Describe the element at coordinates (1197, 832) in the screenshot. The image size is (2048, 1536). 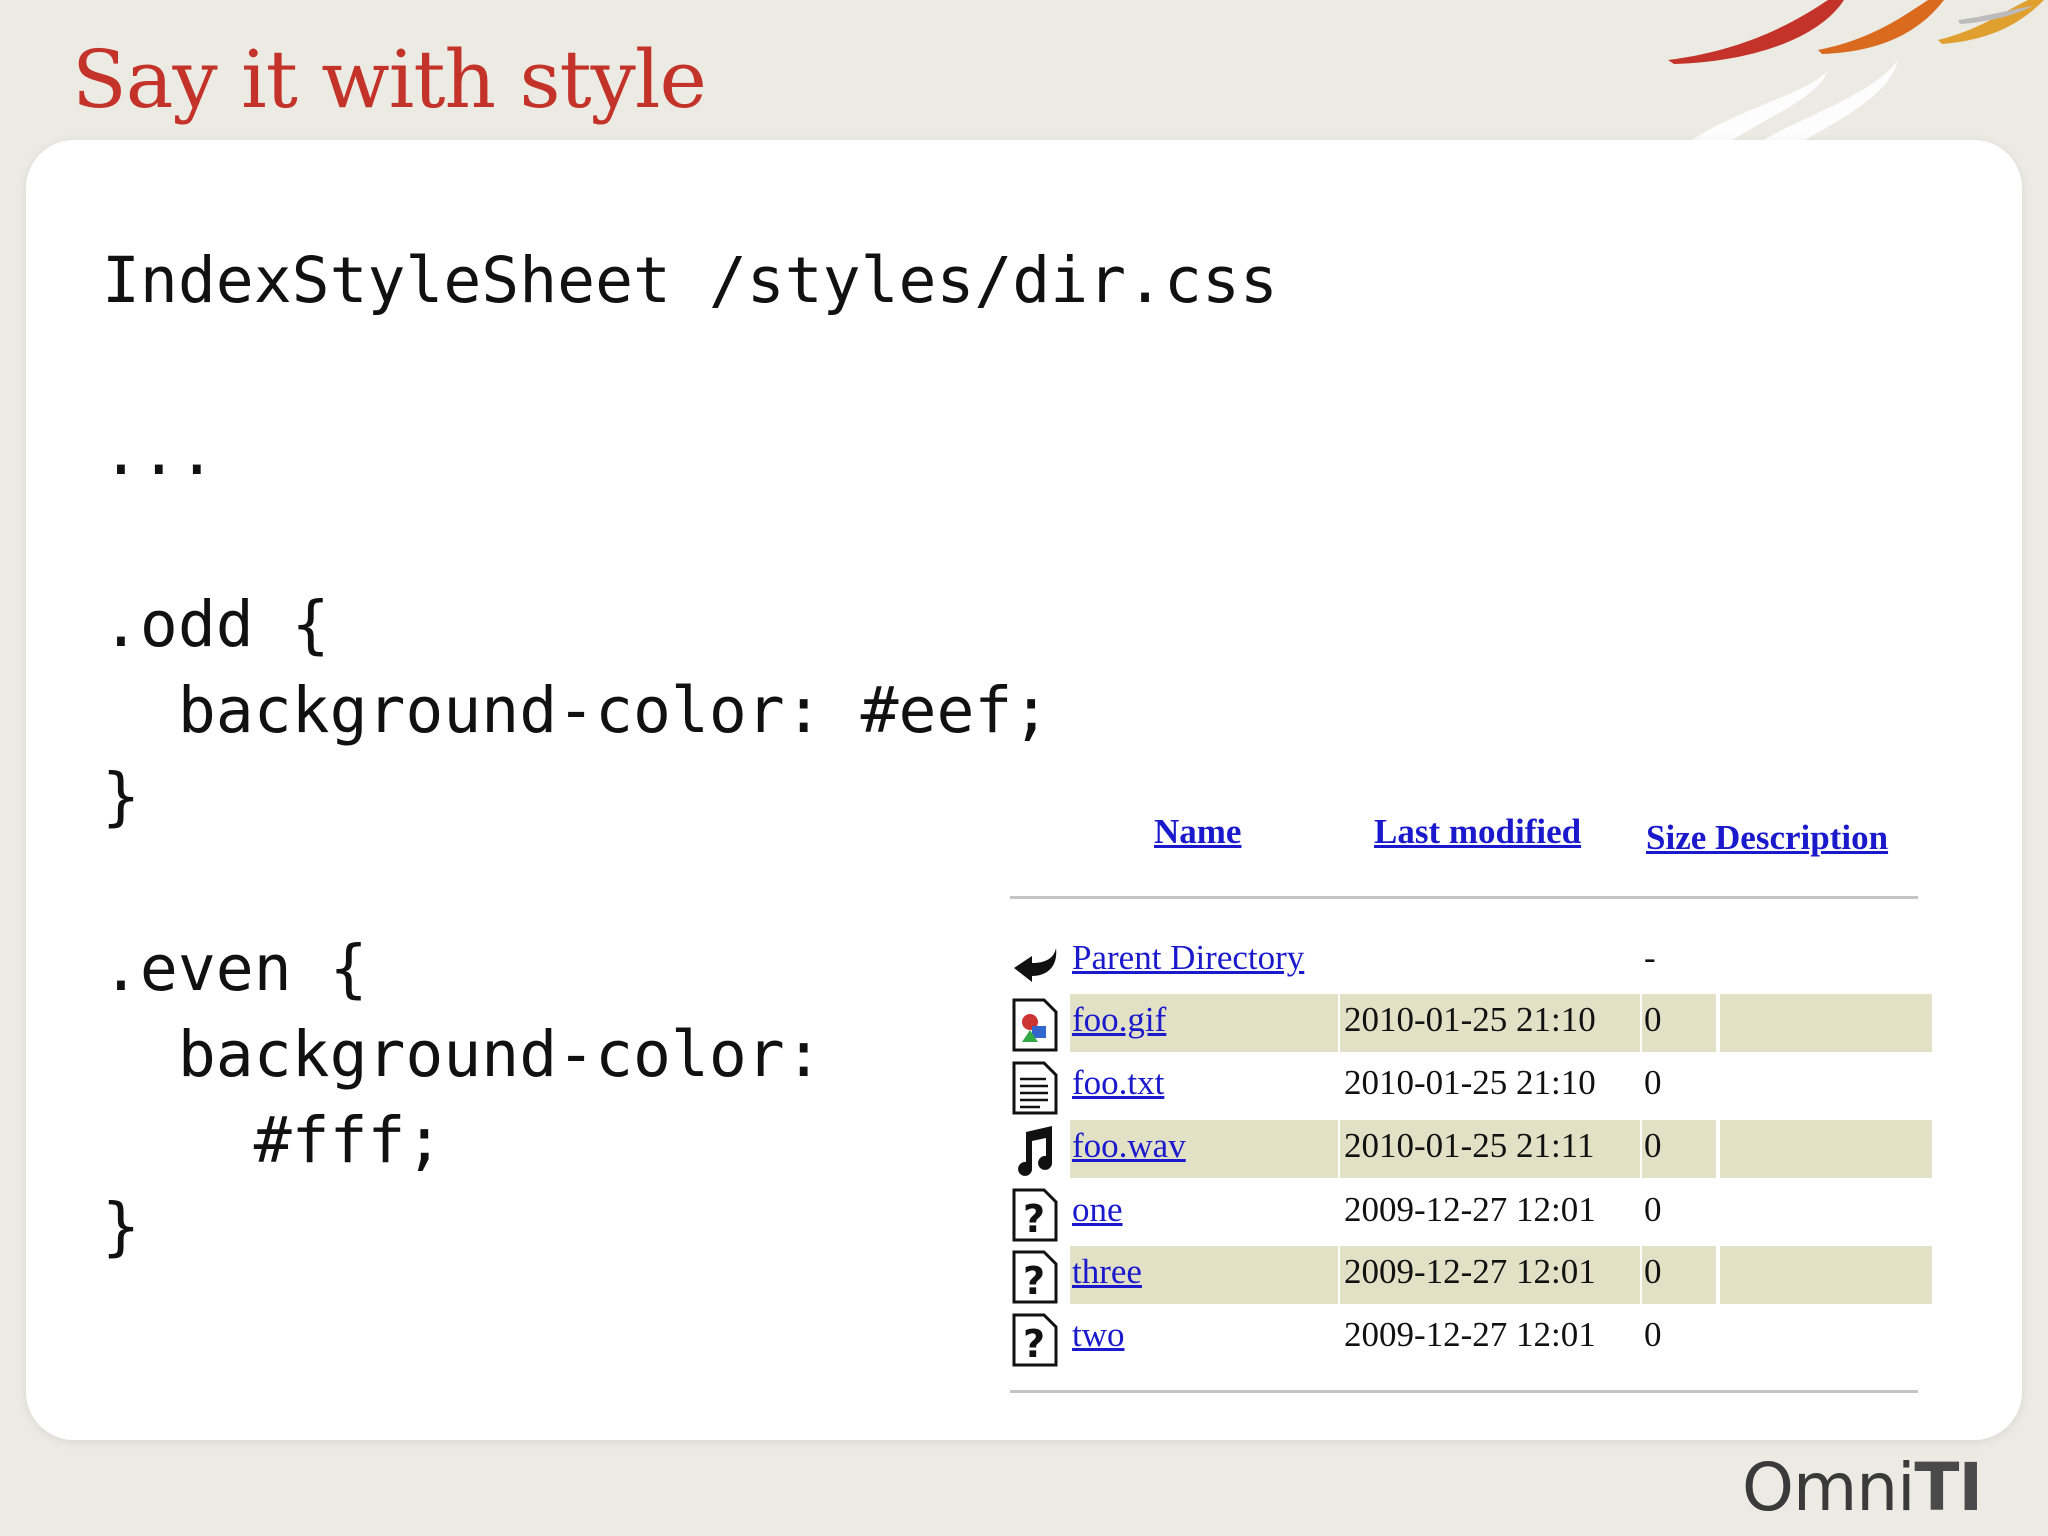
I see `column-header-name: Name` at that location.